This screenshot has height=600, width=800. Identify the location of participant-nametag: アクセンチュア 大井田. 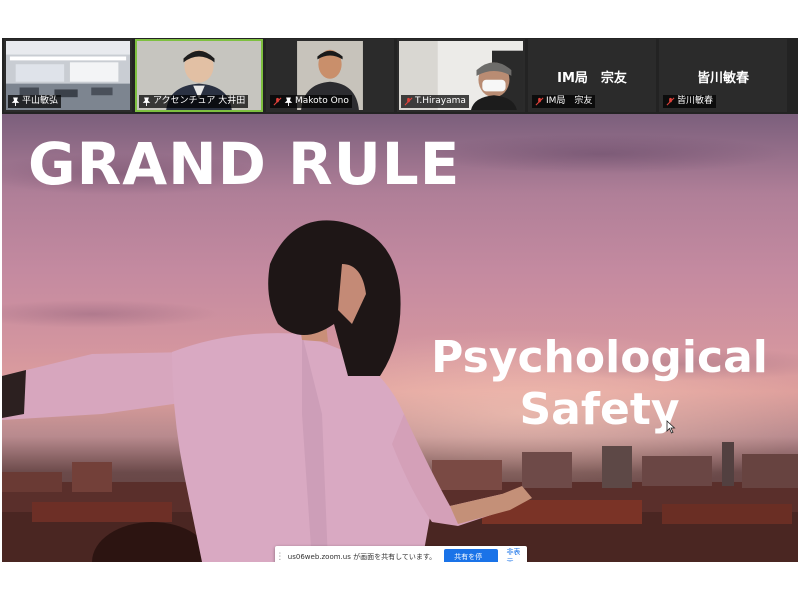
(194, 101).